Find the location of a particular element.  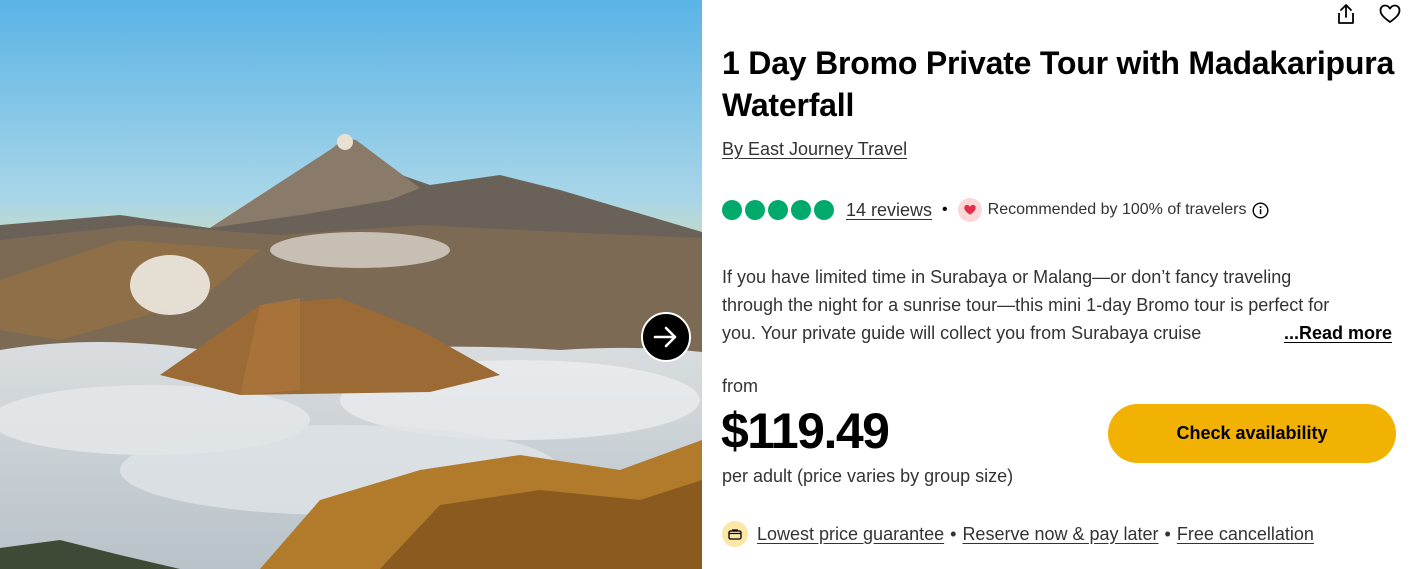

rating-bubbles is located at coordinates (778, 210).